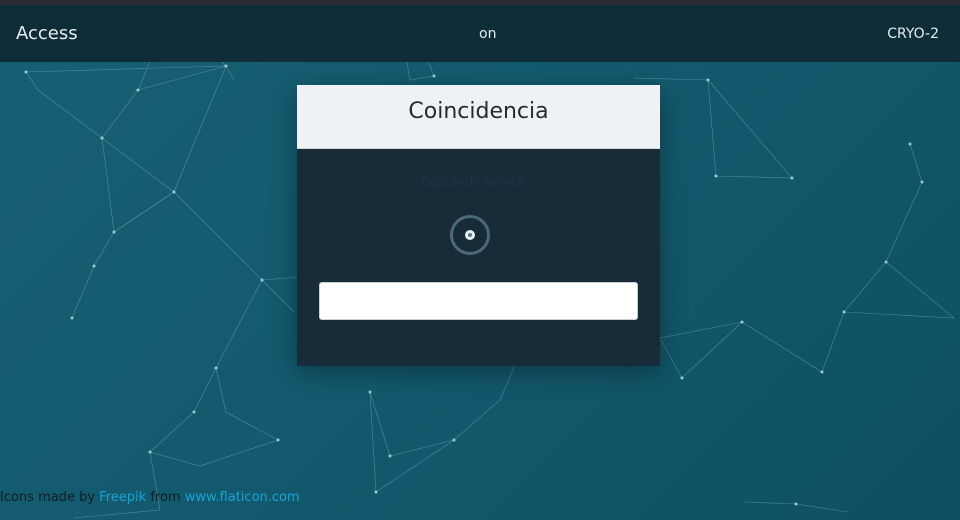  I want to click on dialog-header: Coincidencia, so click(478, 117).